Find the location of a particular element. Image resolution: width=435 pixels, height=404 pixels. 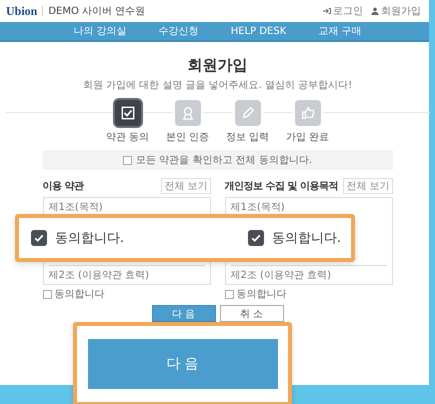

page-title: 회원가입 is located at coordinates (218, 65).